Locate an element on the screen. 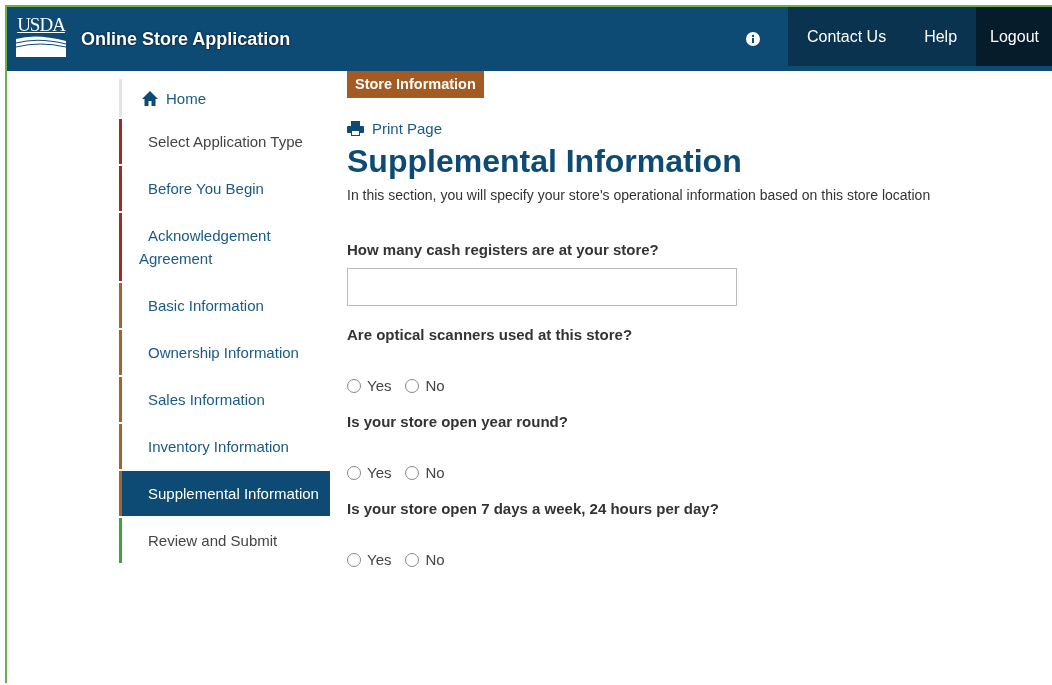 This screenshot has height=685, width=1052. home-label: Home is located at coordinates (186, 98).